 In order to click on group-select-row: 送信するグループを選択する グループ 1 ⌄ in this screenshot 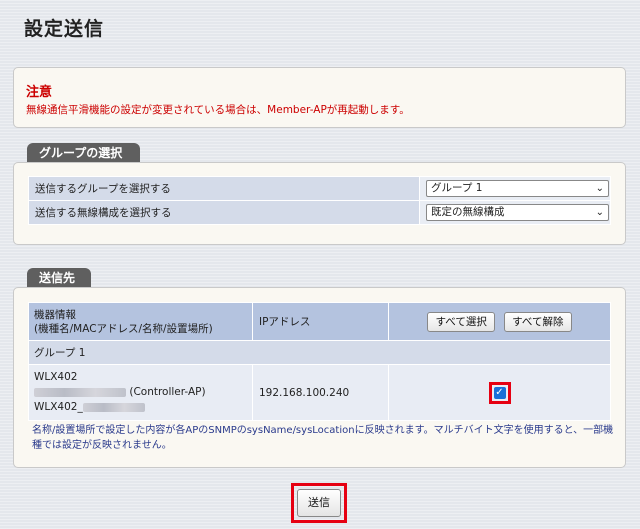, I will do `click(319, 188)`.